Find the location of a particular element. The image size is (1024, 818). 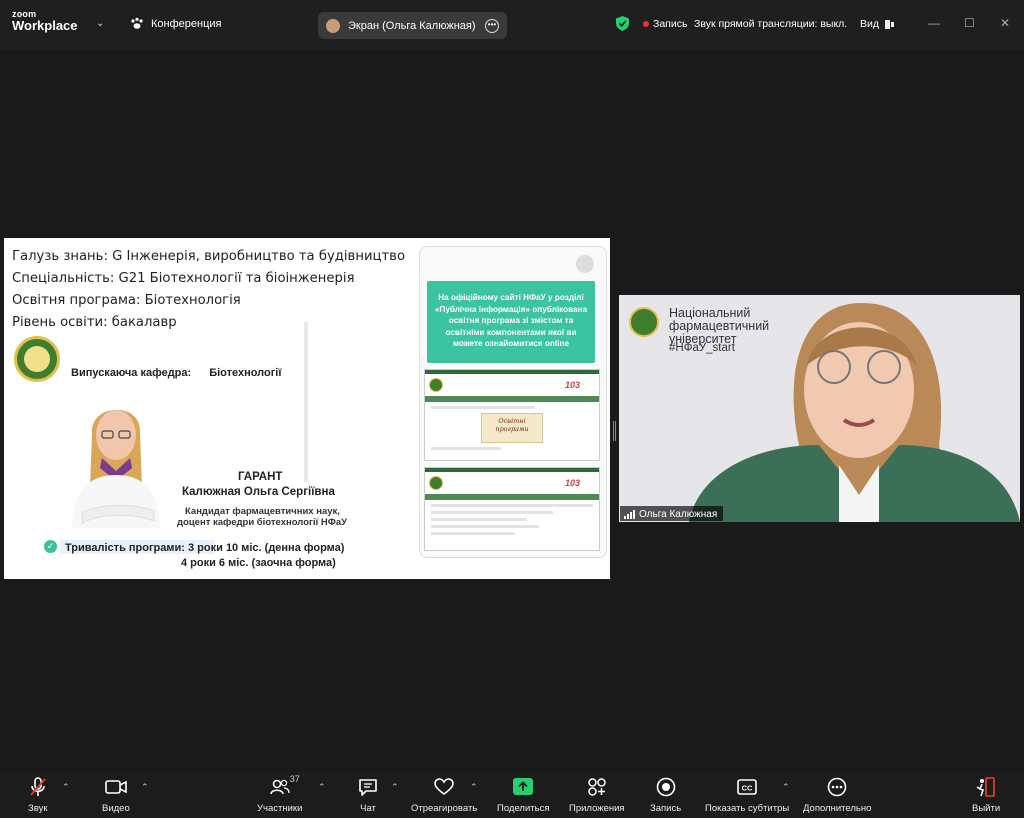

record-dot-icon is located at coordinates (646, 24).